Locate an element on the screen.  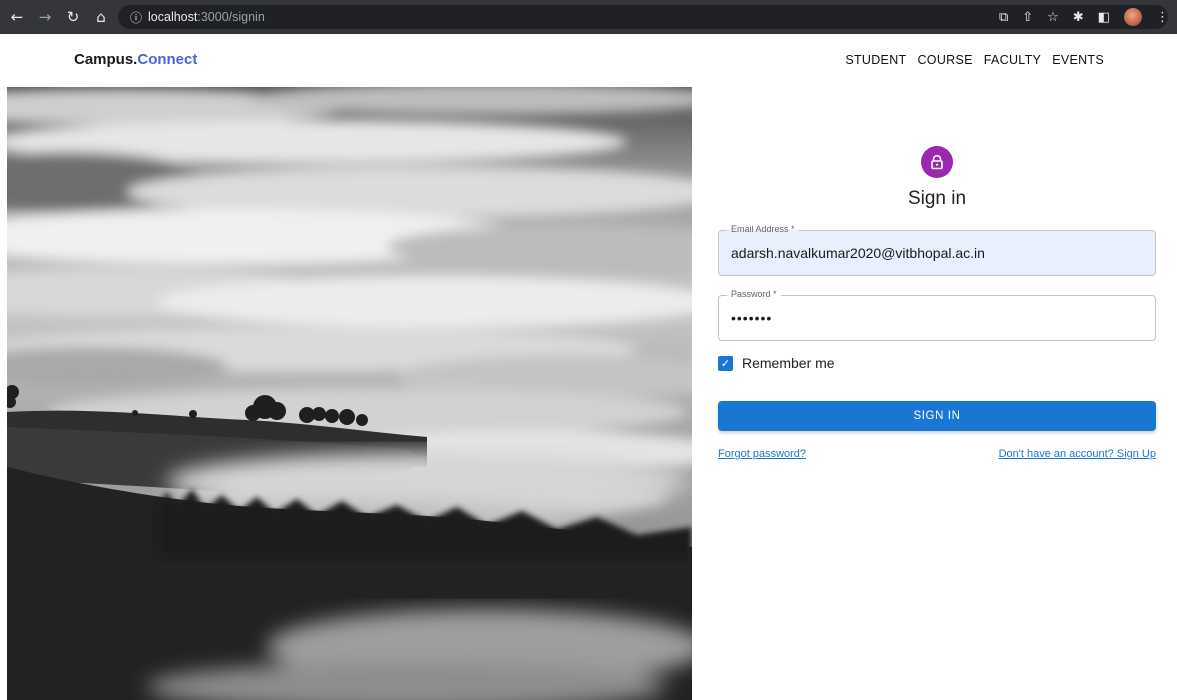
forgot-password-link: Forgot password? is located at coordinates (762, 454).